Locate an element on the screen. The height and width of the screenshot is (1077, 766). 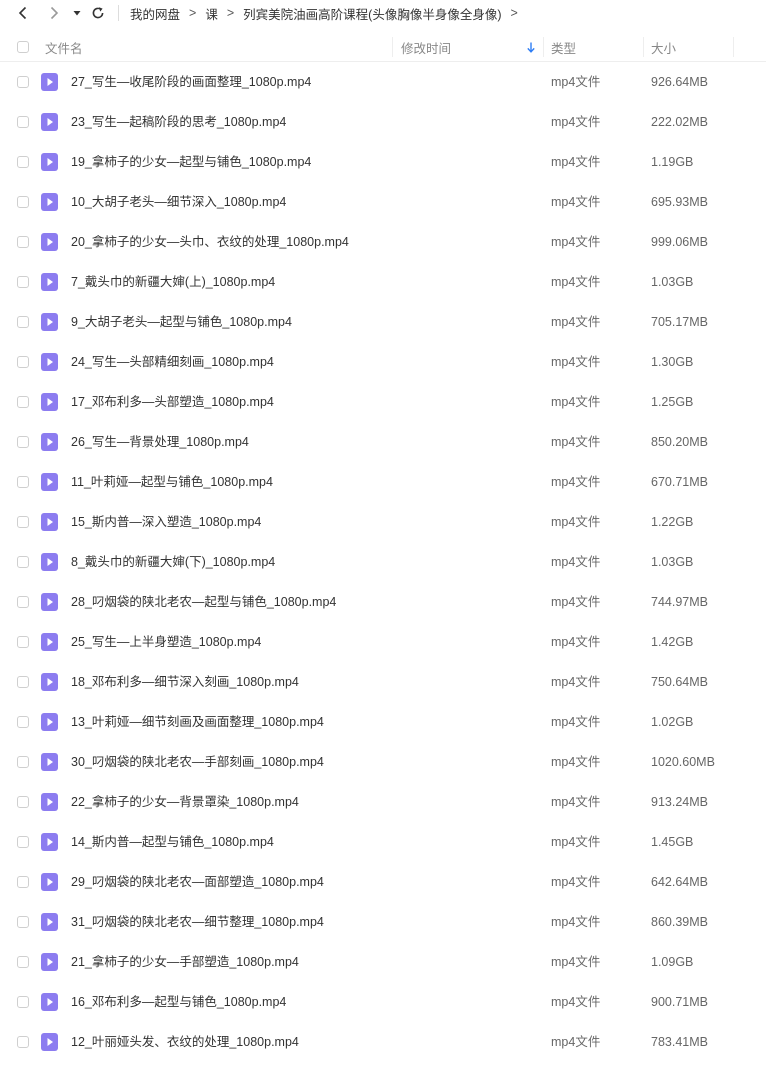
file-row: 27_写生—收尾阶段的画面整理_1080p.mp4 mp4文件 926.64MB is located at coordinates (383, 82).